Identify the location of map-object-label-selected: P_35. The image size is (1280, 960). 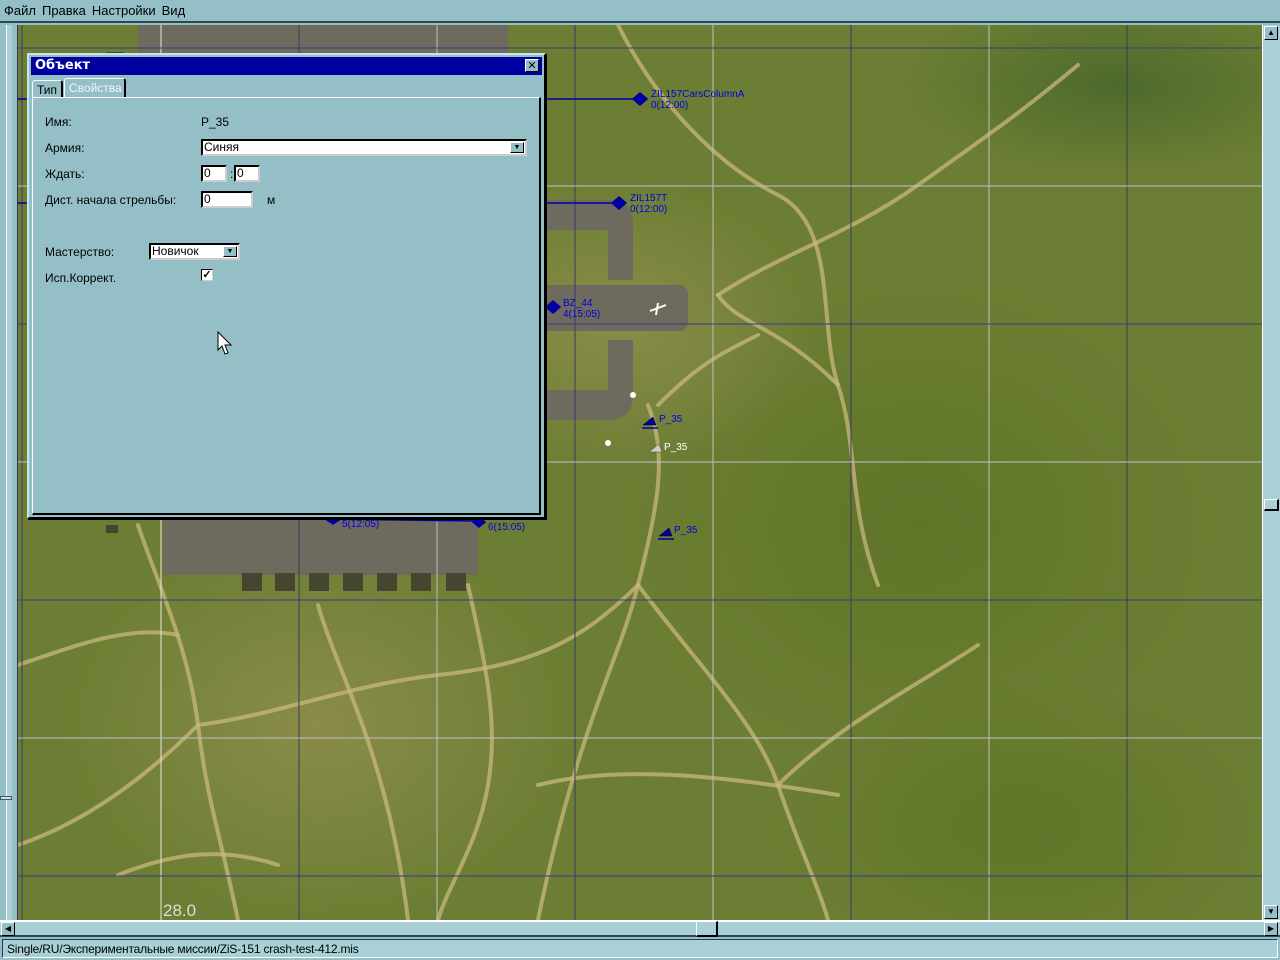
(675, 447).